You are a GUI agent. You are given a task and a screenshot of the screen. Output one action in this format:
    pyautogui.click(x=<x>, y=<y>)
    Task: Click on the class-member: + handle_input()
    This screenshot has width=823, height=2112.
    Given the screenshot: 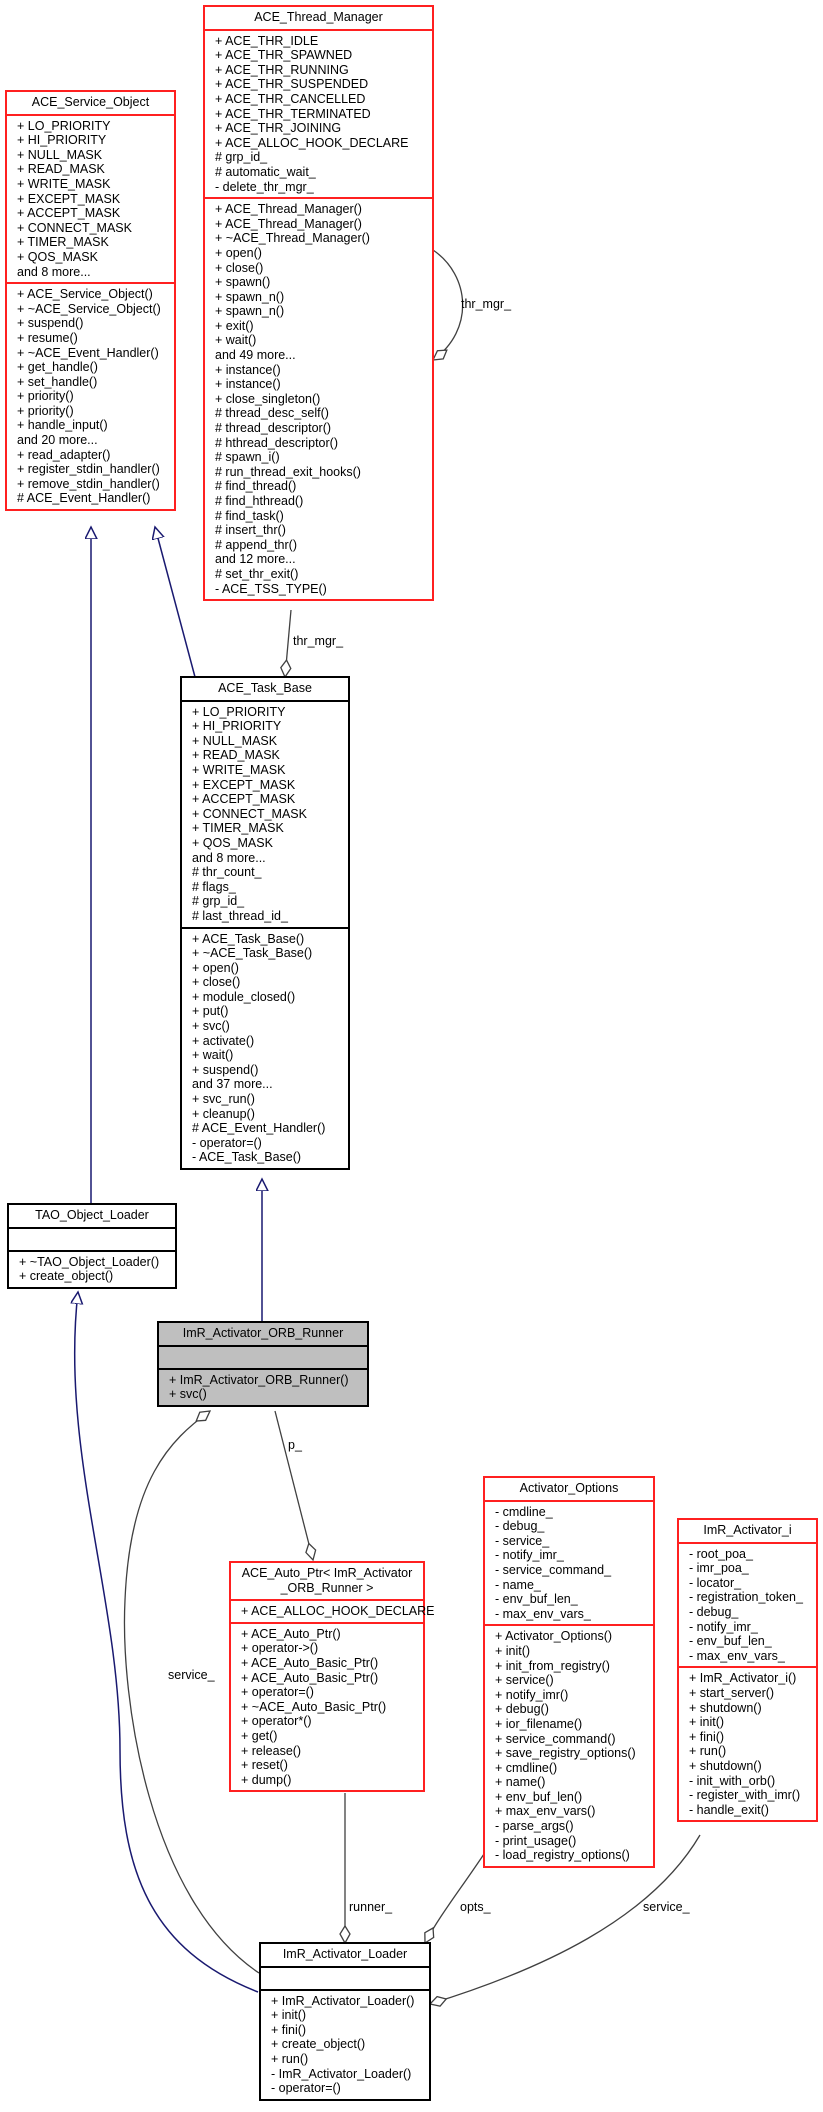 What is the action you would take?
    pyautogui.click(x=62, y=425)
    